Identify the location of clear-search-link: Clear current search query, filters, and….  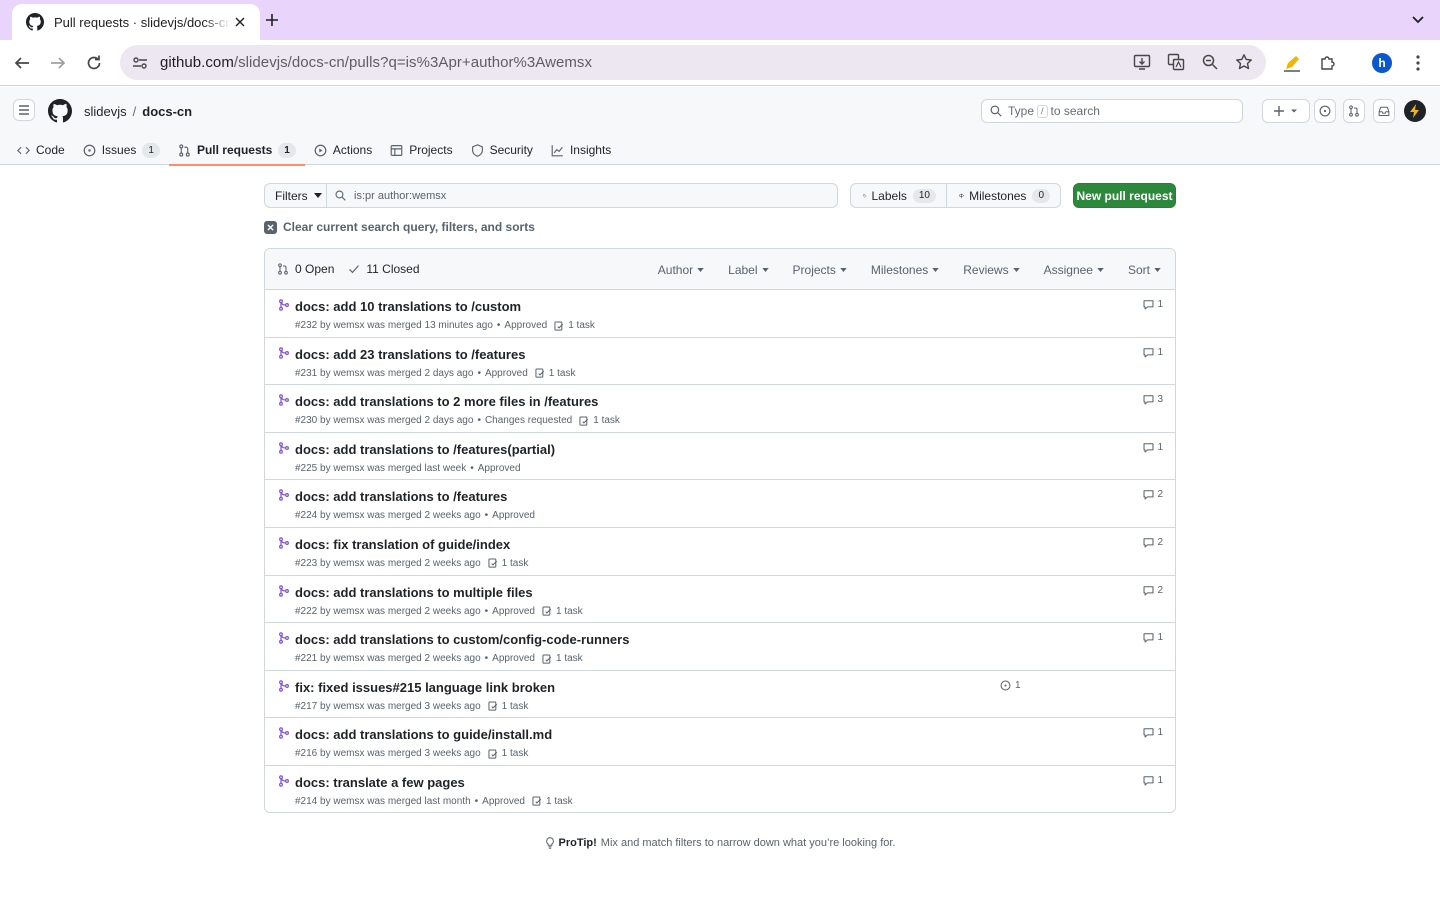
(399, 227).